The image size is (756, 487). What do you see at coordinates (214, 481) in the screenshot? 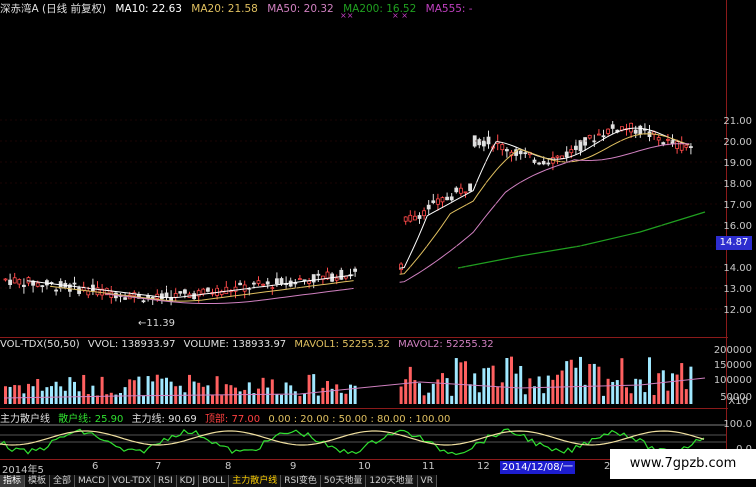
I see `tab-boll: BOLL` at bounding box center [214, 481].